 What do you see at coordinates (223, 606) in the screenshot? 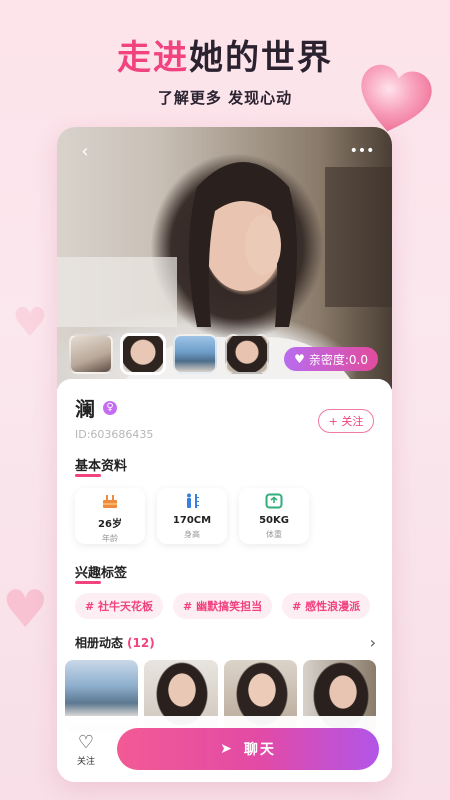
I see `interest-tag: # 幽默搞笑担当` at bounding box center [223, 606].